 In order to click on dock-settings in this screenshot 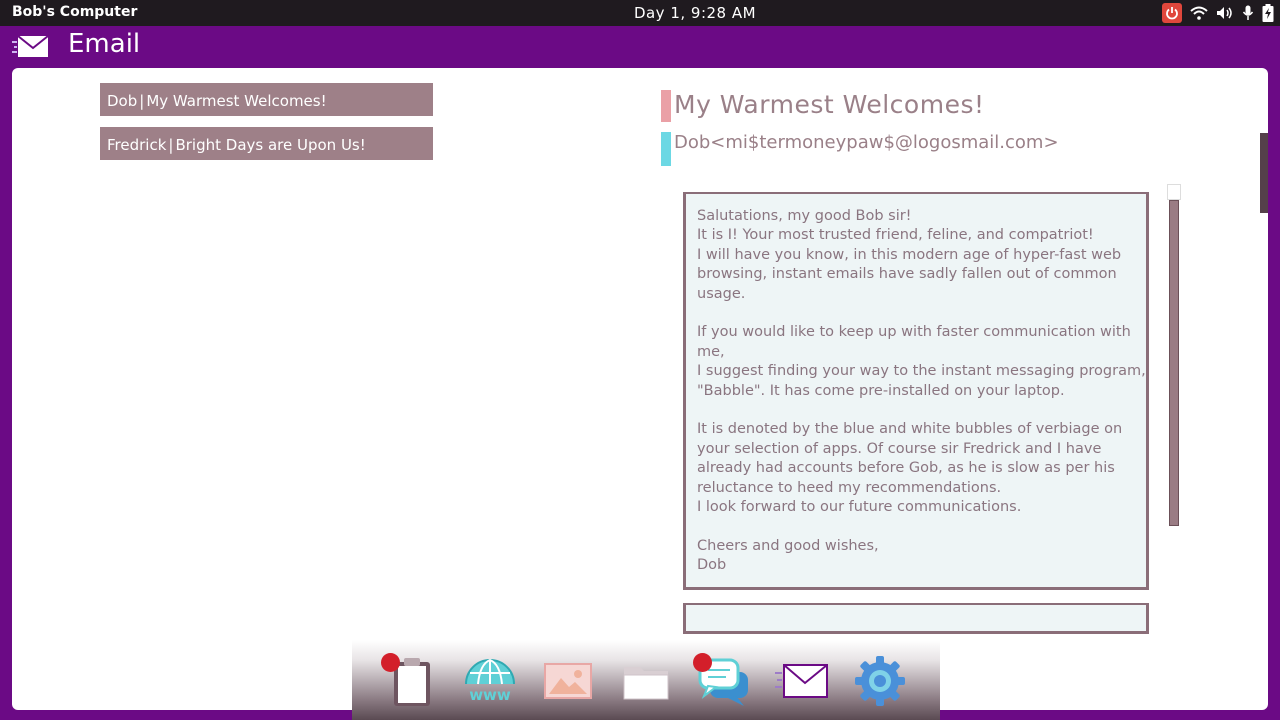, I will do `click(880, 683)`.